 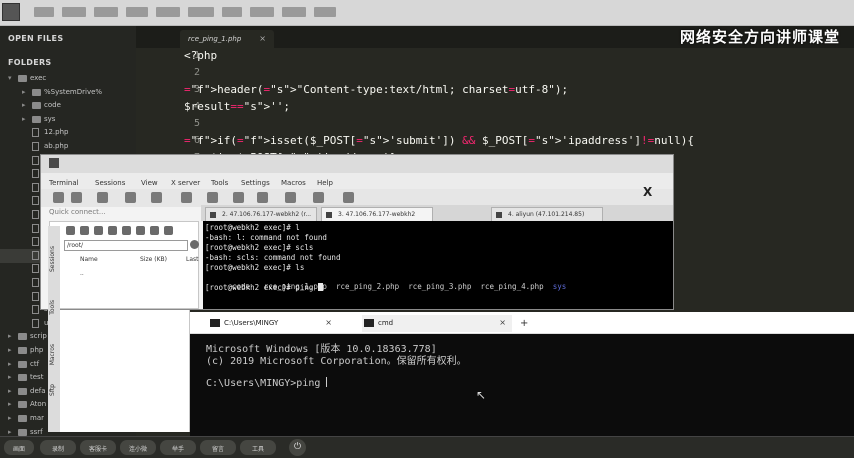 What do you see at coordinates (212, 197) in the screenshot?
I see `split-icon` at bounding box center [212, 197].